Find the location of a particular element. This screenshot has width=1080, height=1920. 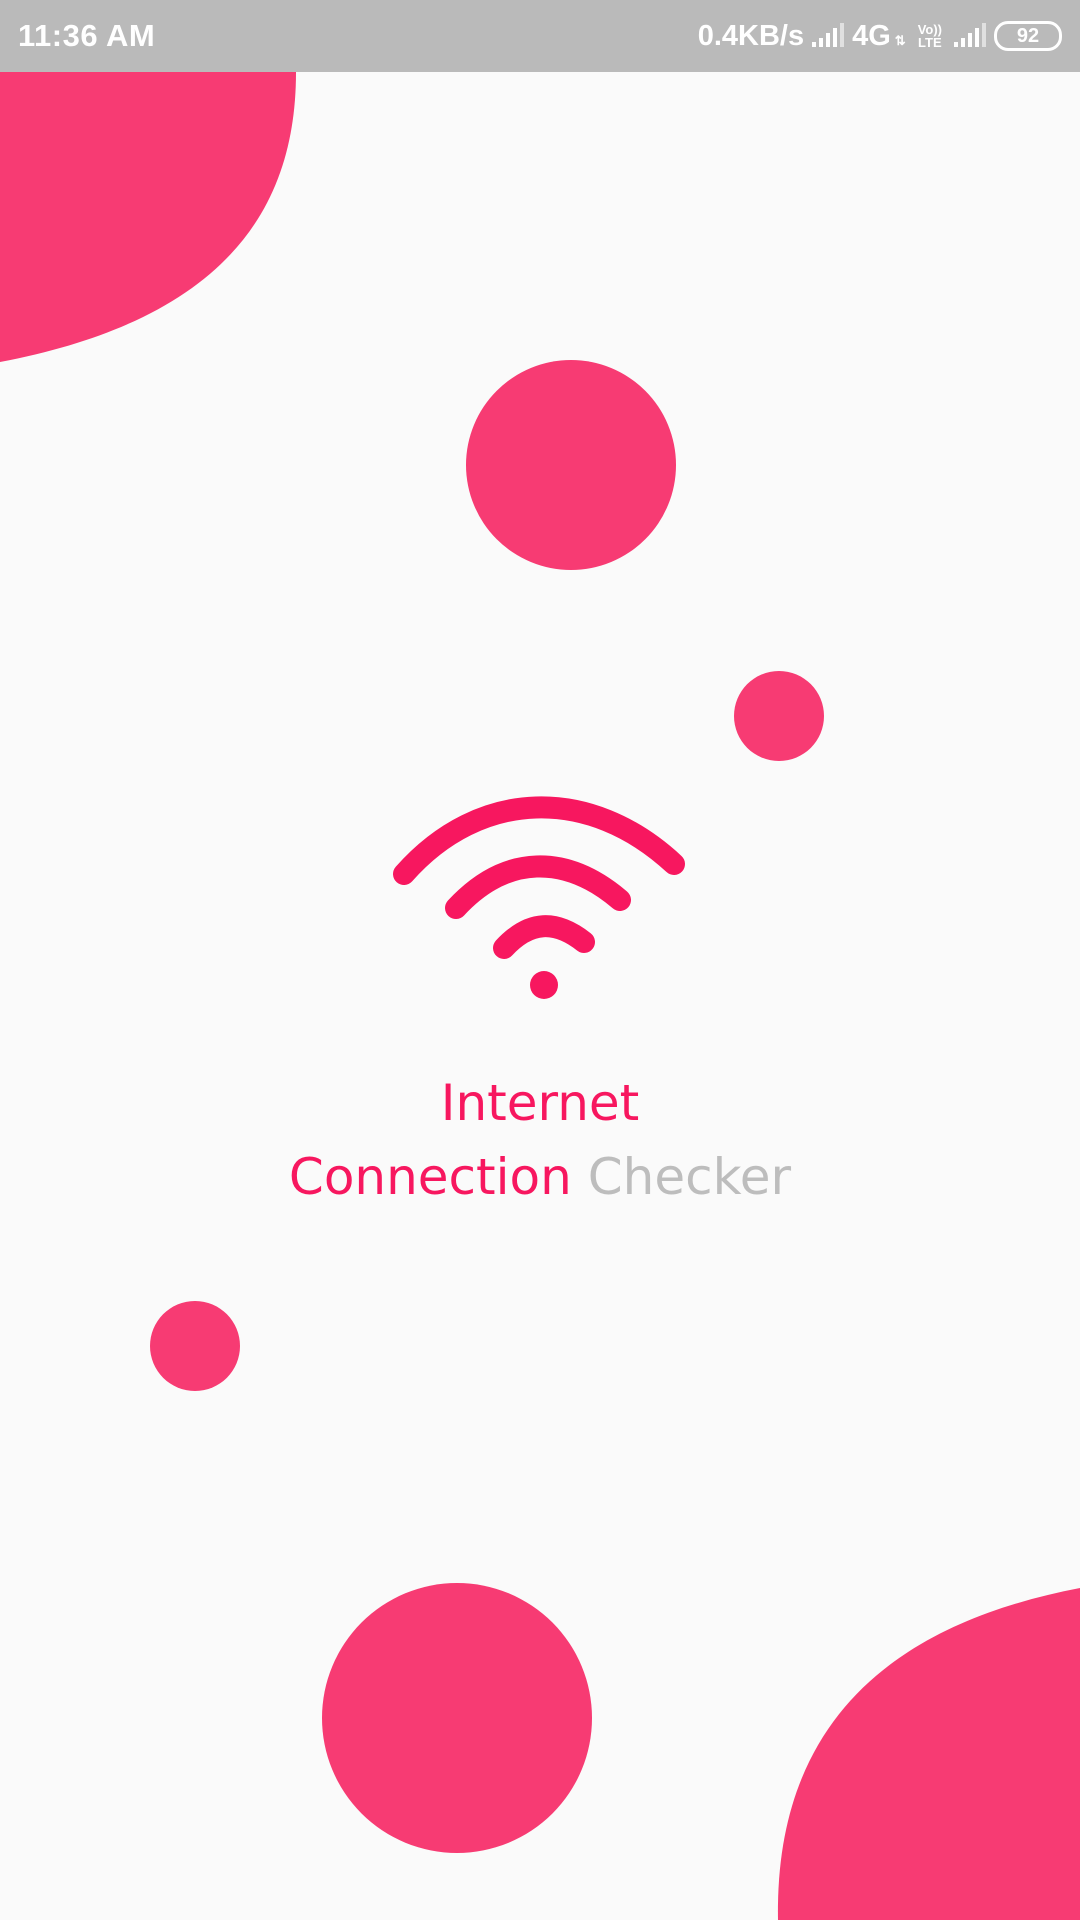

decor-circle-small-right is located at coordinates (779, 716).